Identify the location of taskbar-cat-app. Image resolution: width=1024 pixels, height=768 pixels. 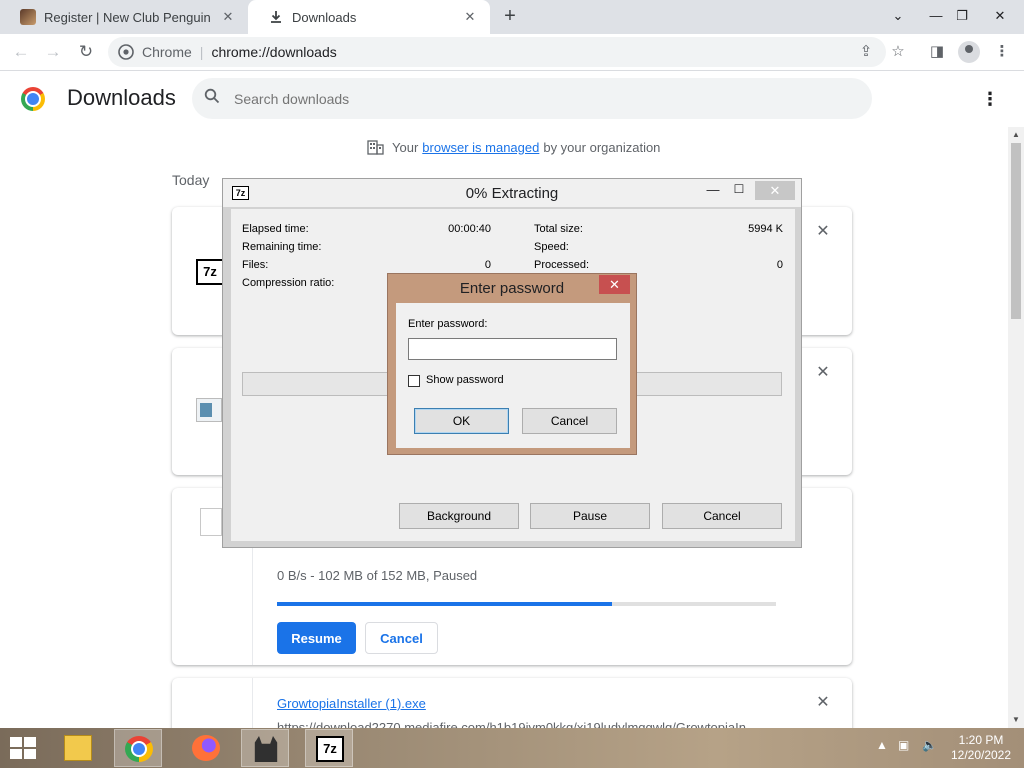
(265, 748).